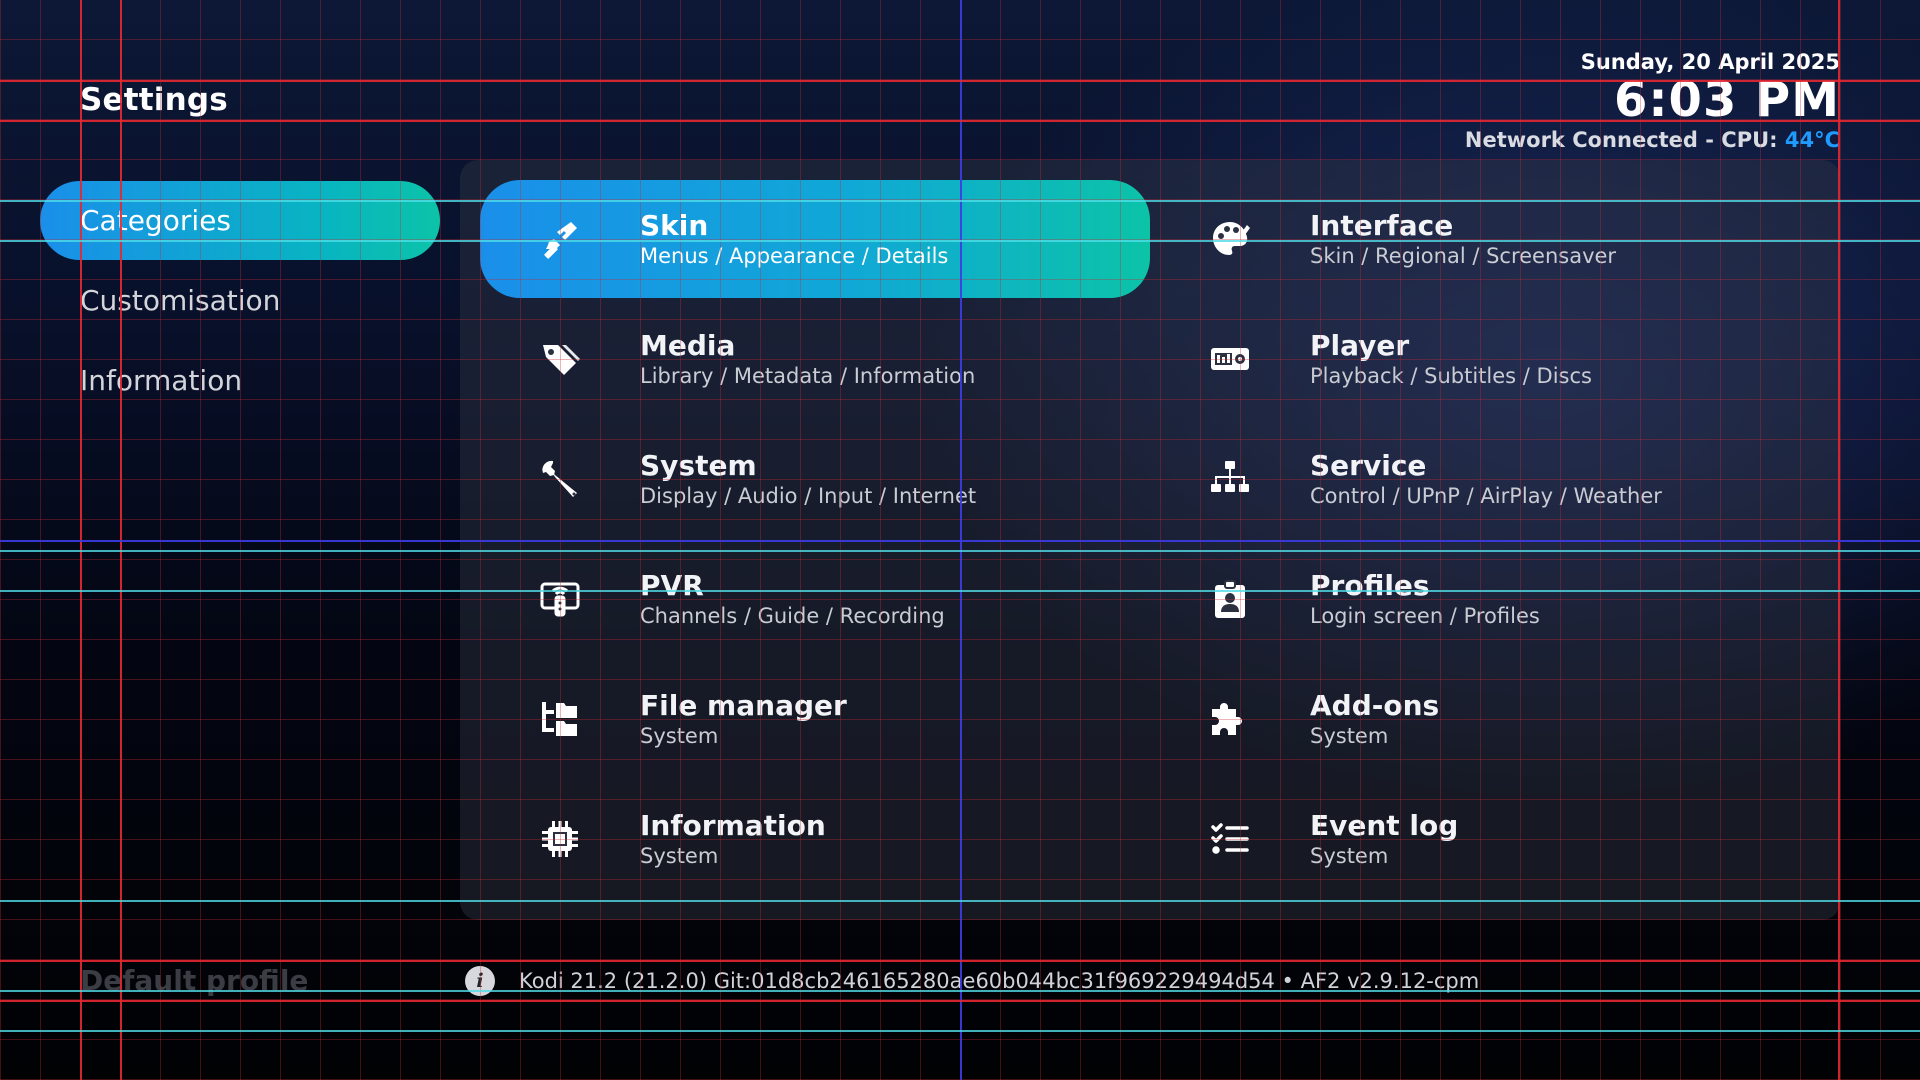  What do you see at coordinates (1230, 479) in the screenshot?
I see `network-icon` at bounding box center [1230, 479].